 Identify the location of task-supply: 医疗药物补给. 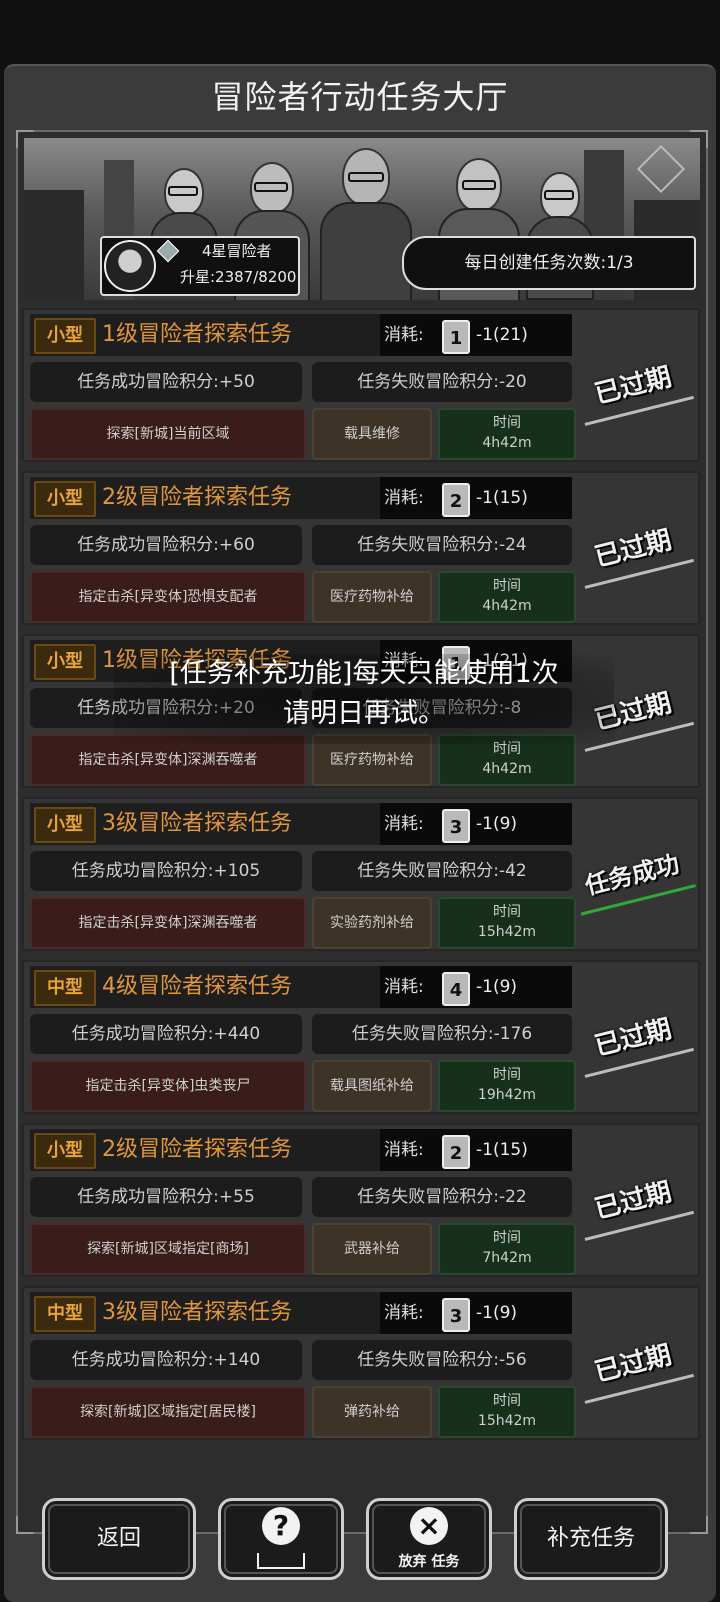
(372, 597).